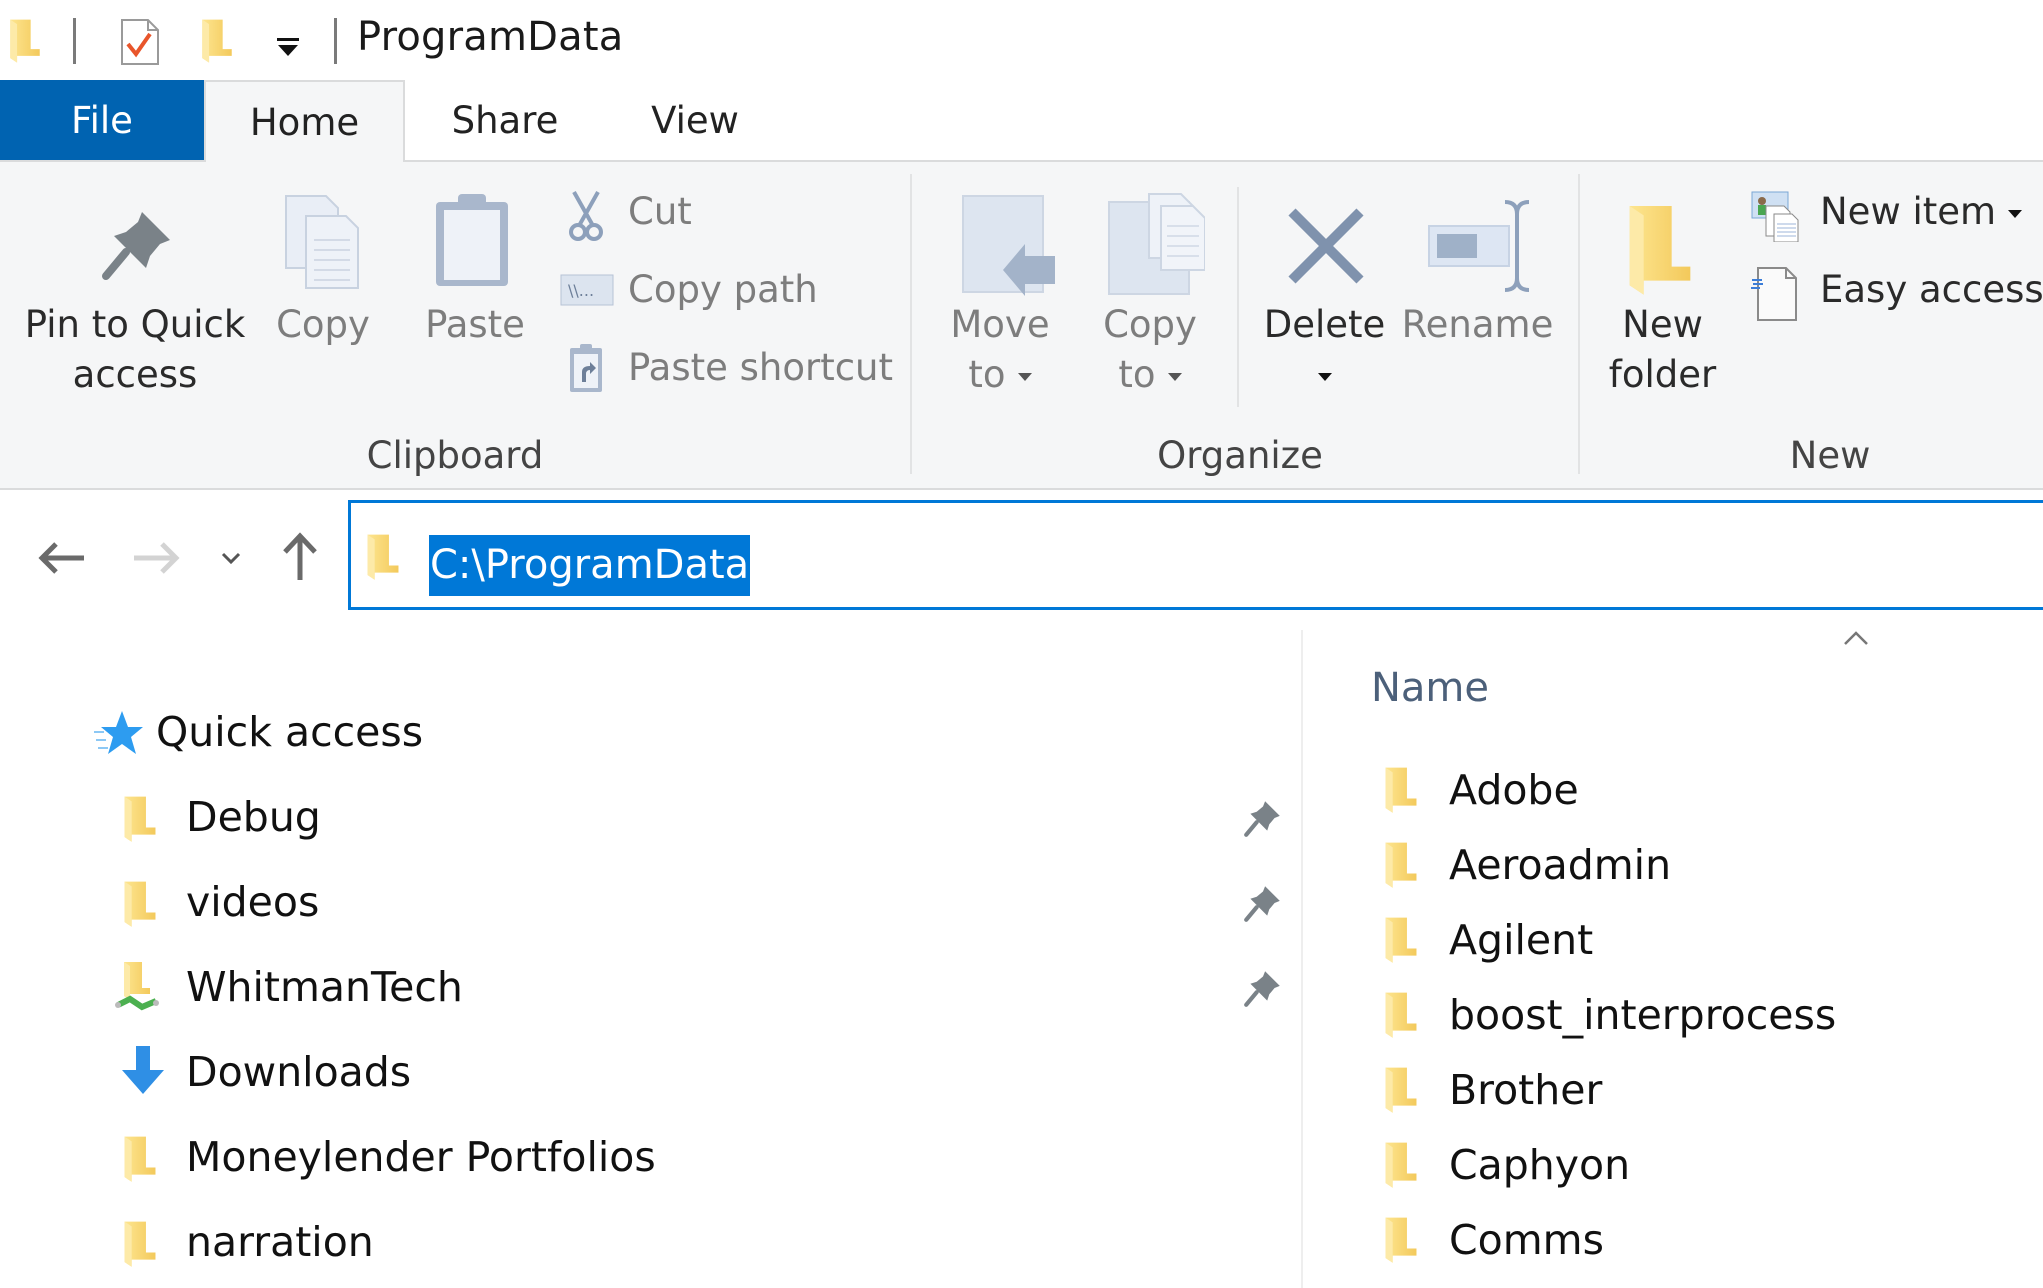  Describe the element at coordinates (421, 1157) in the screenshot. I see `nav-label: Moneylender Portfolios` at that location.